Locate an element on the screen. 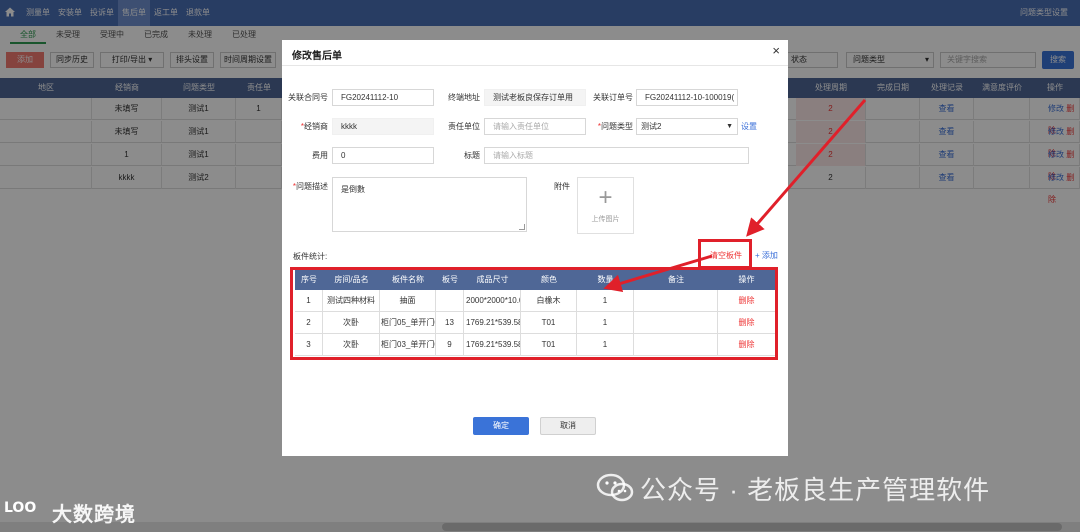  cancel-button: 取消 is located at coordinates (568, 426).